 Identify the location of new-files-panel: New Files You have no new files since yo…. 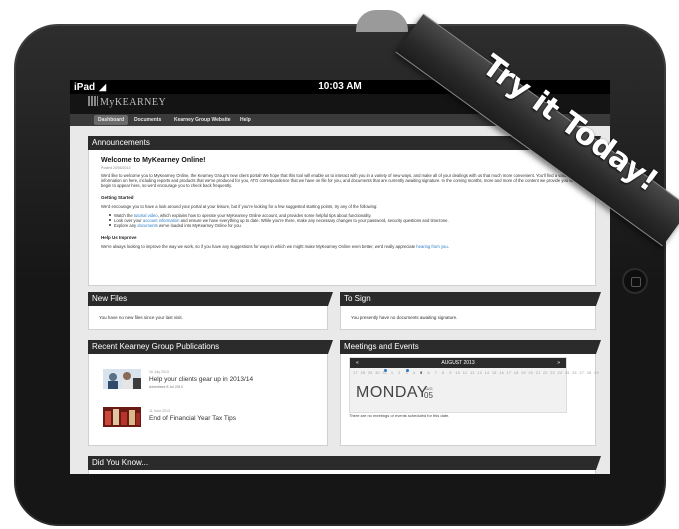
(210, 311).